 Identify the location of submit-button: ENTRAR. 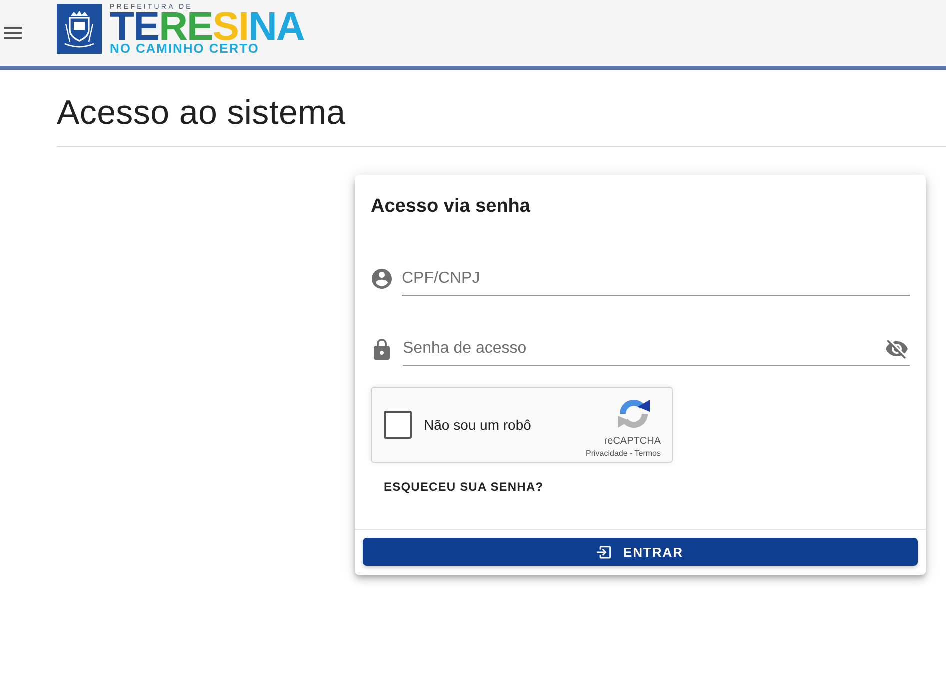
(640, 552).